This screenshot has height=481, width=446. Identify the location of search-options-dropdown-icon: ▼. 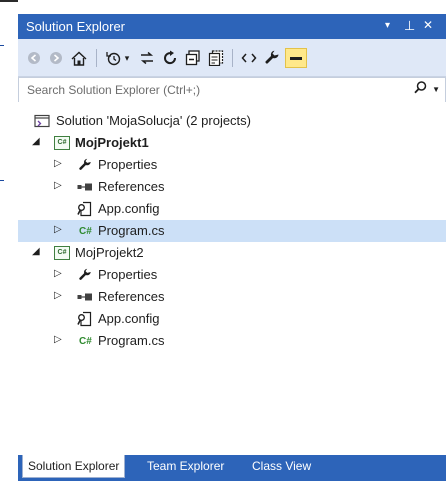
(436, 89).